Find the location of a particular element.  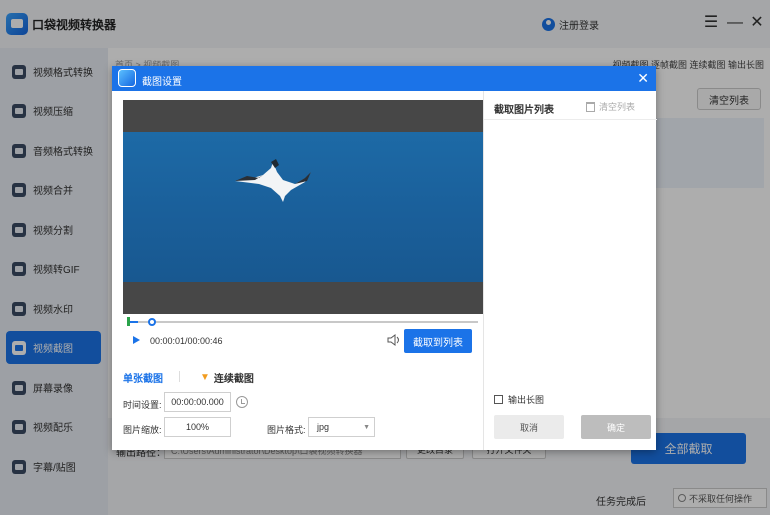

capture-to-list-button: 截取到列表 is located at coordinates (438, 341).